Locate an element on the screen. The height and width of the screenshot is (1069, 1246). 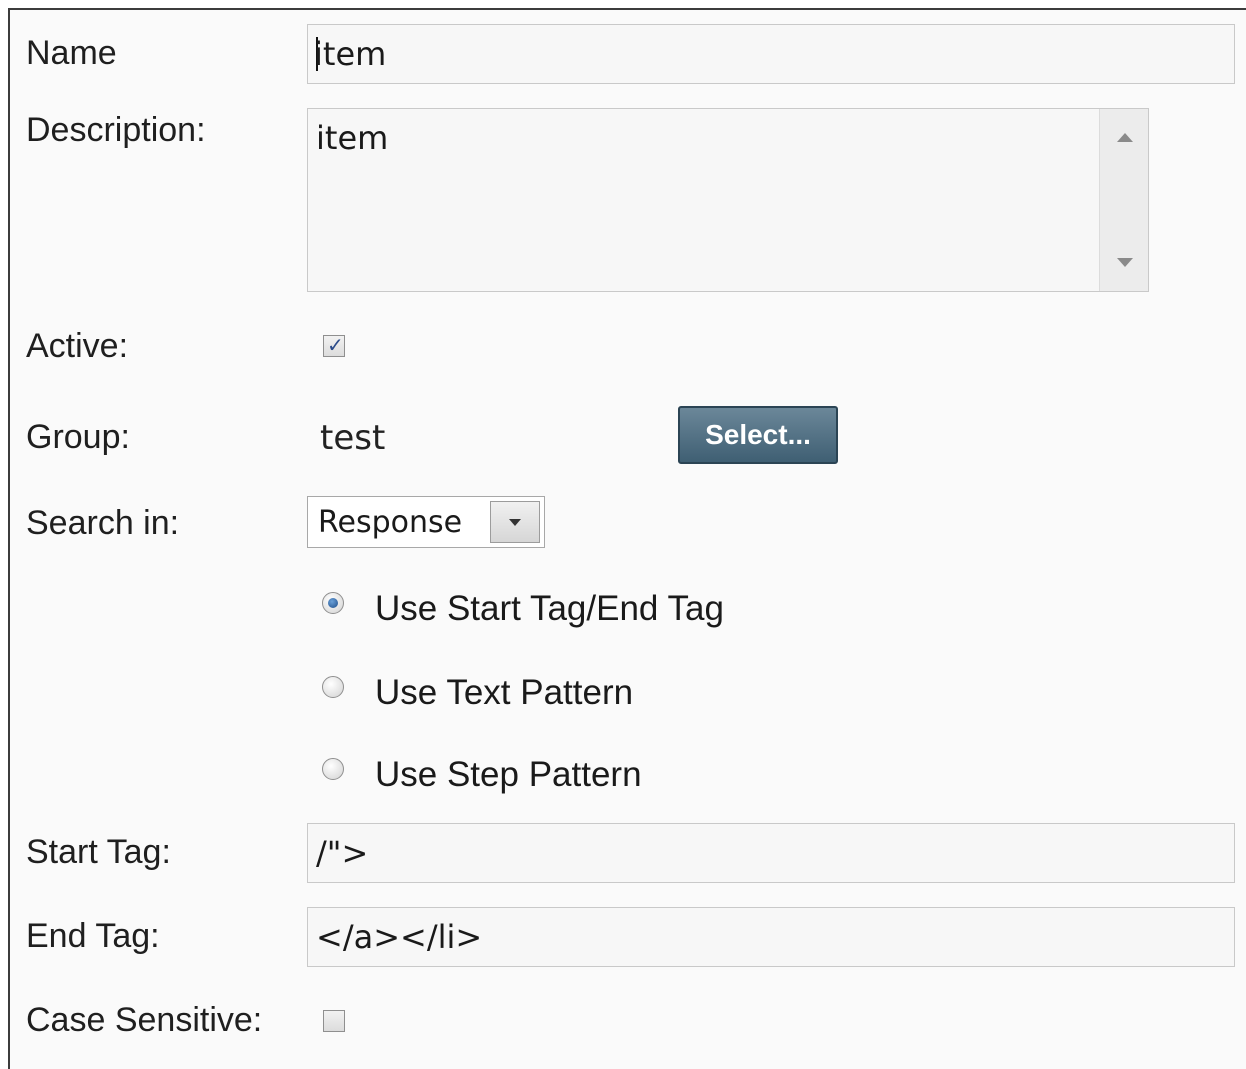
description-label: Description: is located at coordinates (116, 130).